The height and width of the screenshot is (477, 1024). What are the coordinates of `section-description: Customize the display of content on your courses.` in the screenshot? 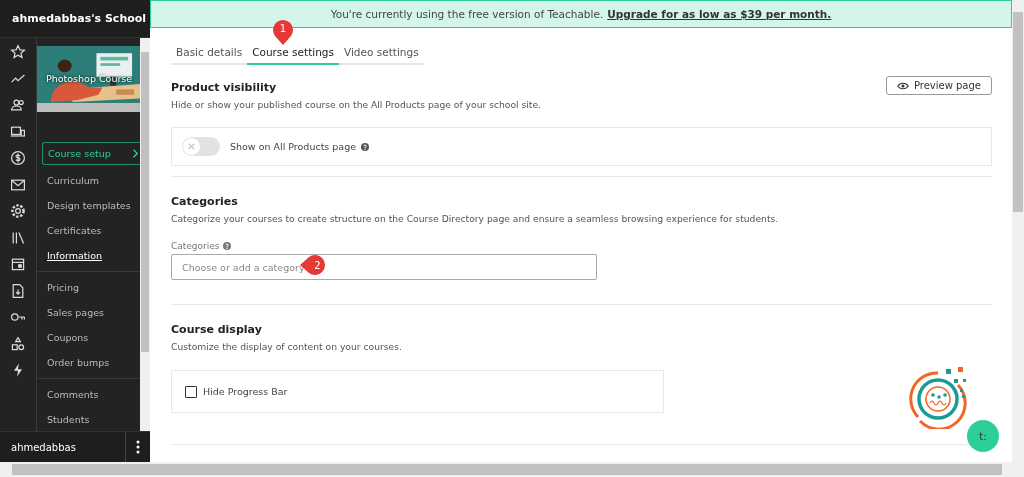 It's located at (287, 346).